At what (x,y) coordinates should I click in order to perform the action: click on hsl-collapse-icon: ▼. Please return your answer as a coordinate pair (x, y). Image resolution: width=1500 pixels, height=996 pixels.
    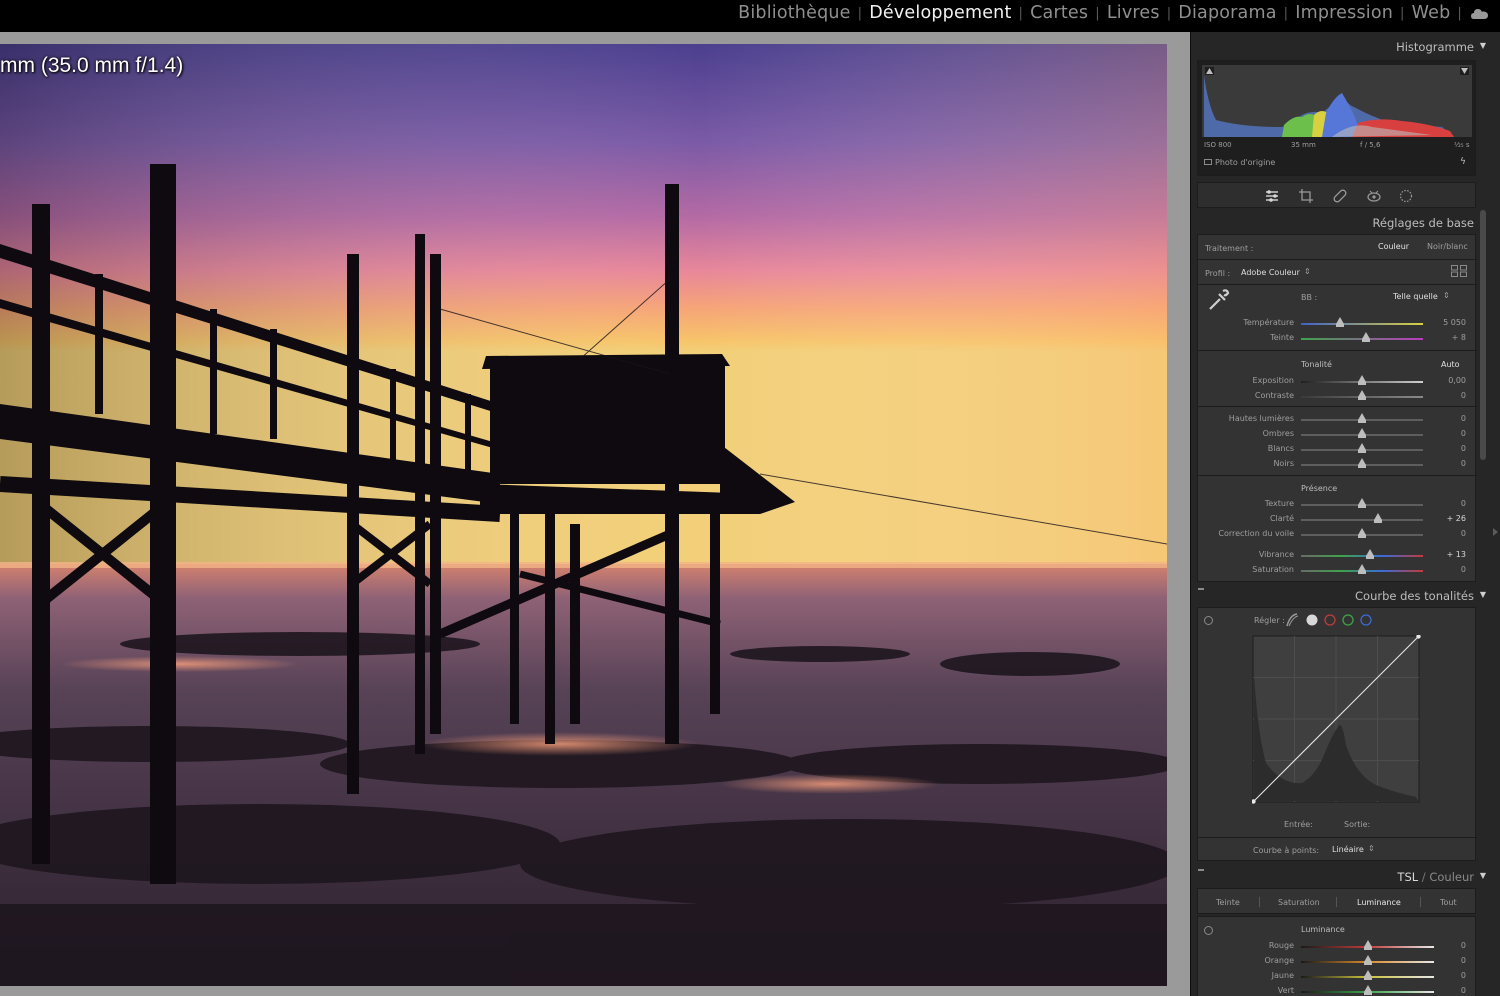
    Looking at the image, I should click on (1483, 875).